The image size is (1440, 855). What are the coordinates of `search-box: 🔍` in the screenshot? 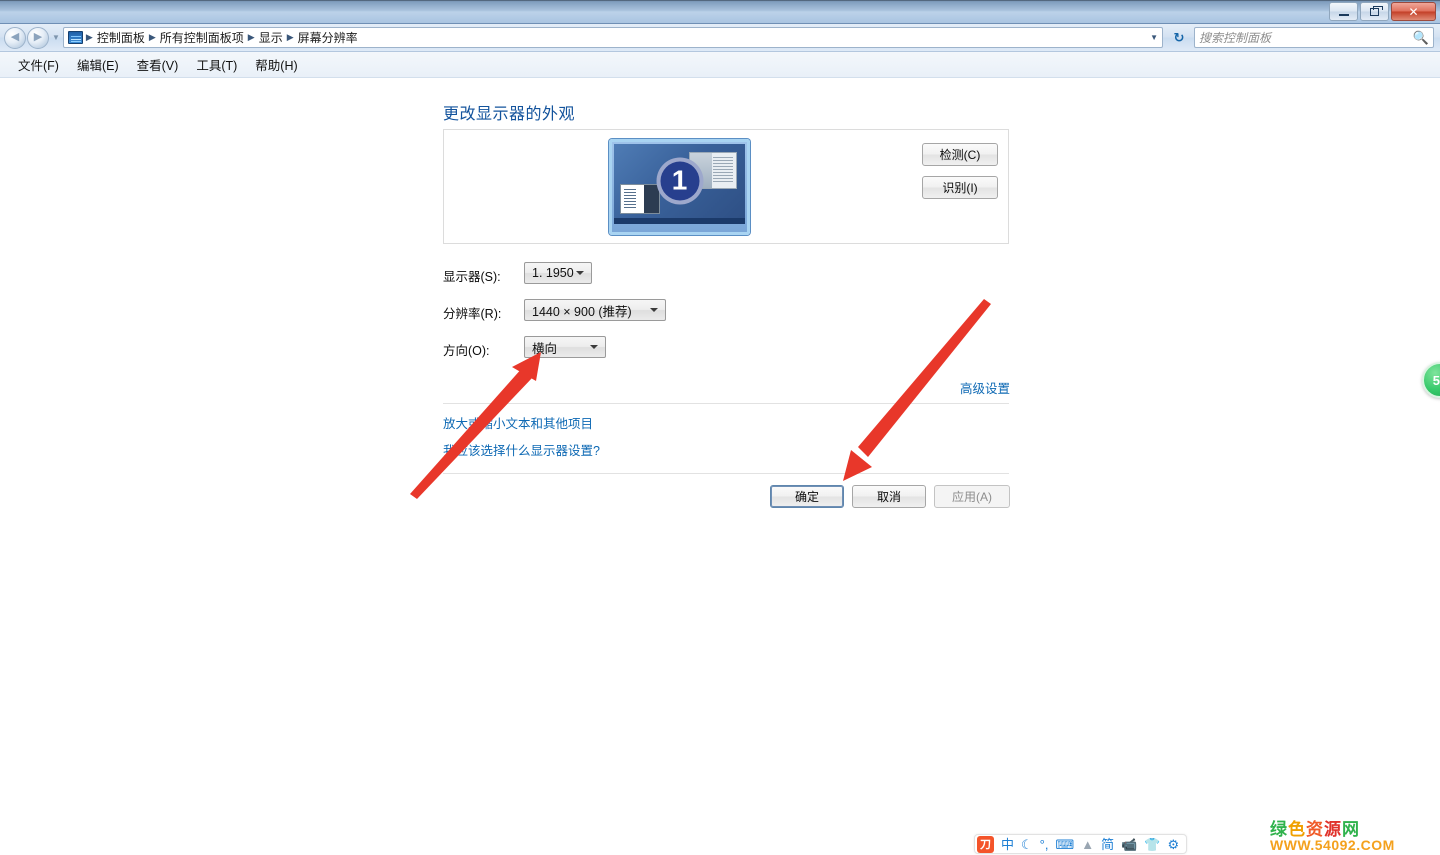 It's located at (1314, 37).